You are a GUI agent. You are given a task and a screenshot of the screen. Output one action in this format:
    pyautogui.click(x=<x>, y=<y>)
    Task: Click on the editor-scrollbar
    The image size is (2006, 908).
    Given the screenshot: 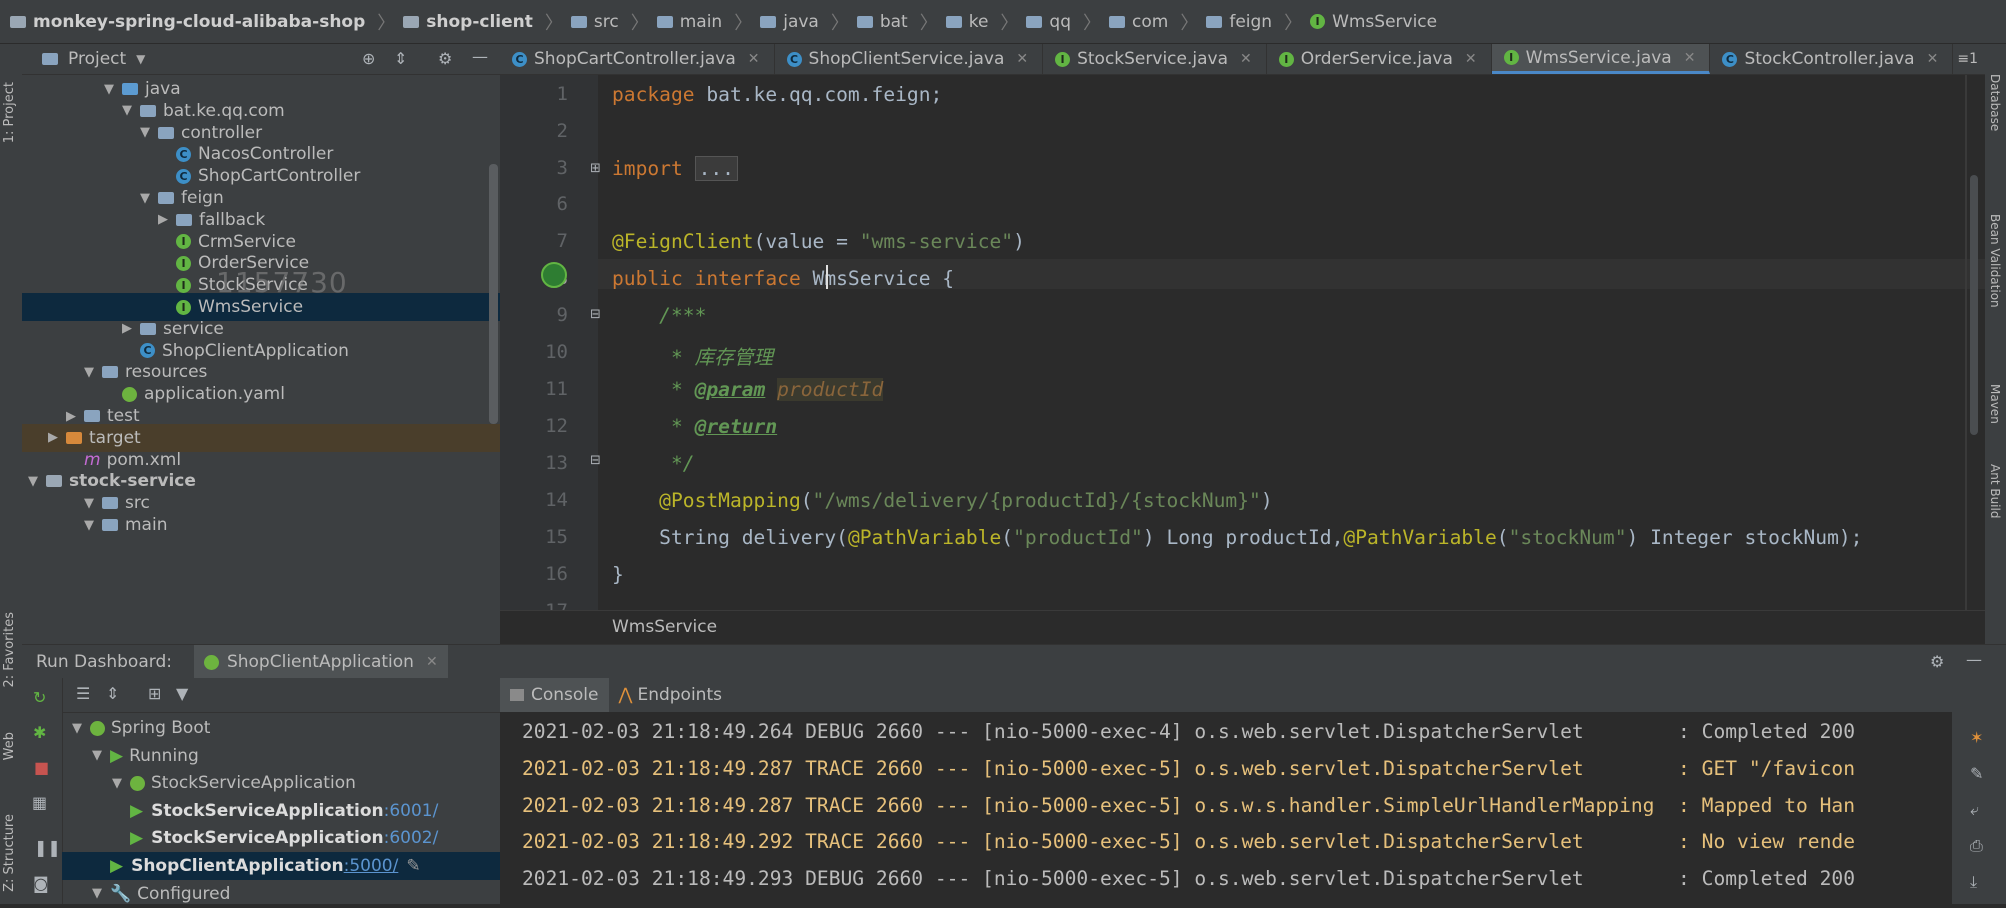 What is the action you would take?
    pyautogui.click(x=1974, y=305)
    